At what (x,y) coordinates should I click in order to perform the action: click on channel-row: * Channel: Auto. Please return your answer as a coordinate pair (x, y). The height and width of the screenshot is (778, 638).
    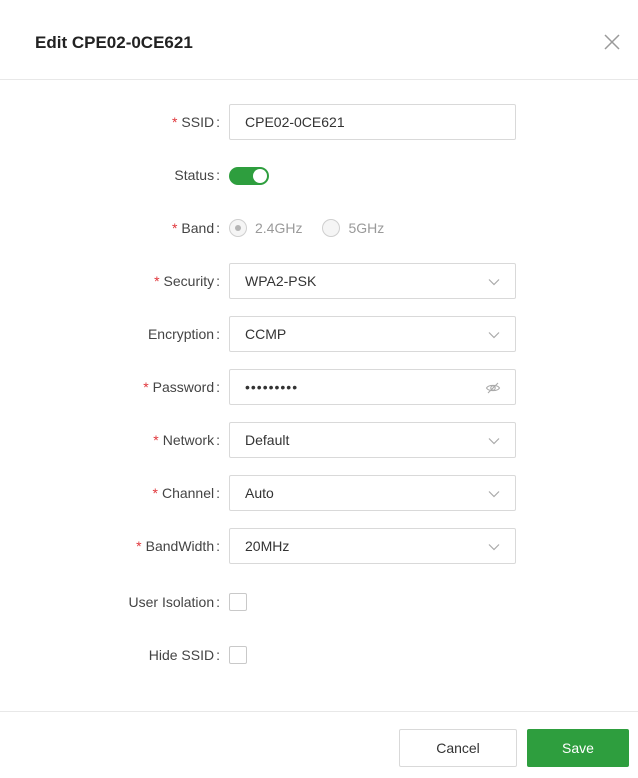
    Looking at the image, I should click on (319, 493).